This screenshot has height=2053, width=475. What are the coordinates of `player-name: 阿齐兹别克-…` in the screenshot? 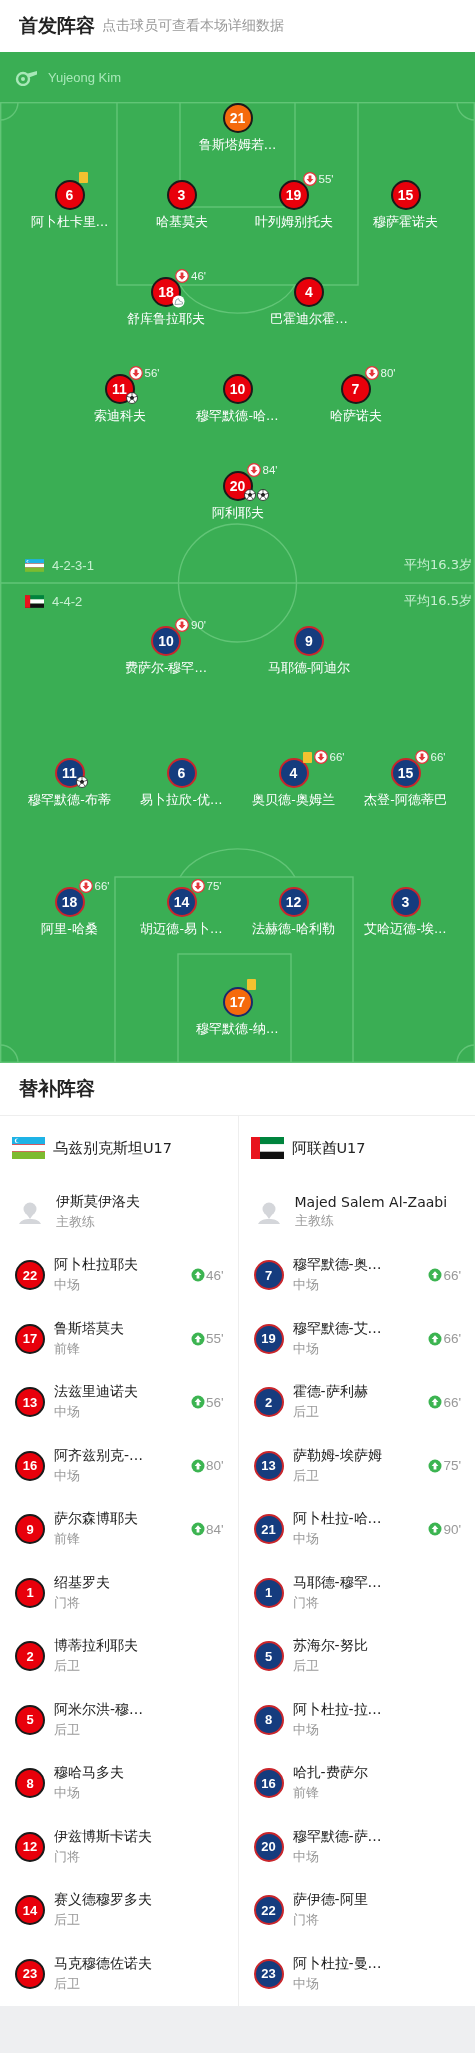 It's located at (99, 1455).